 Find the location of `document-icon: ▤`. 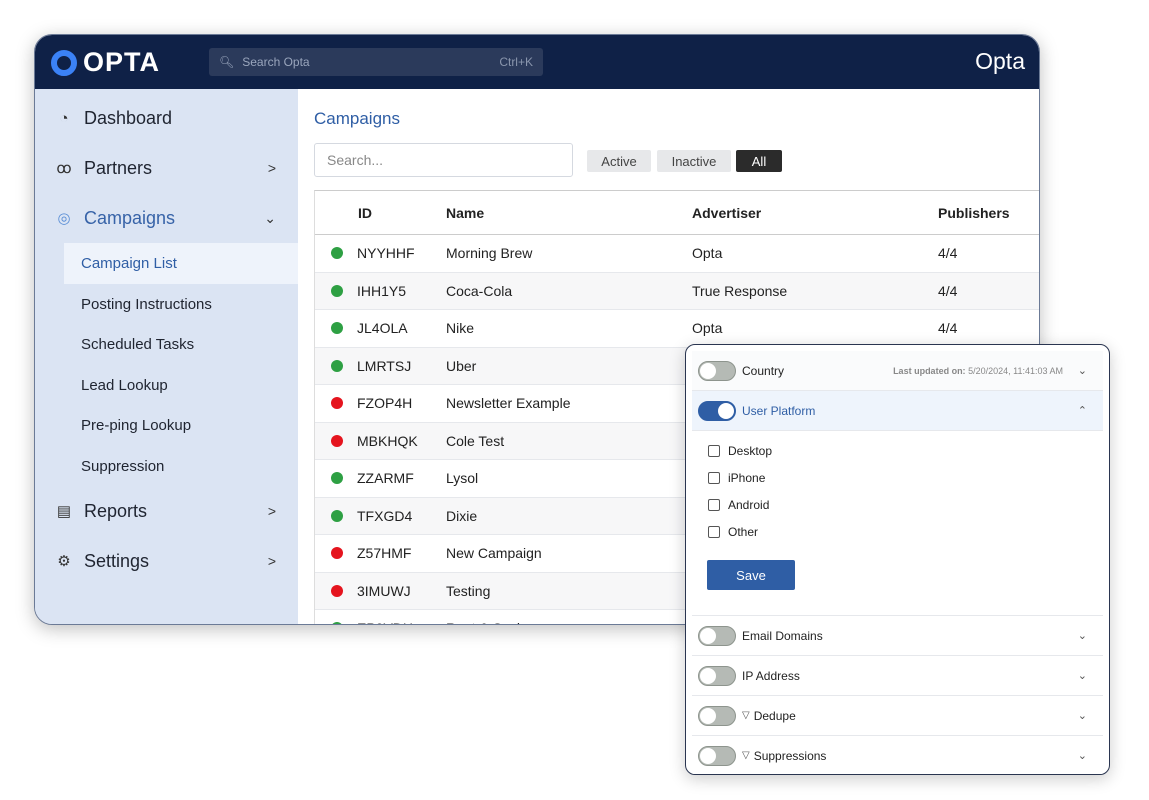

document-icon: ▤ is located at coordinates (64, 511).